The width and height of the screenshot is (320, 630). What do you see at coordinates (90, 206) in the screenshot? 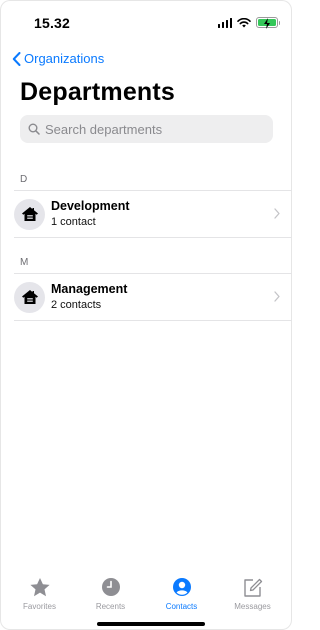
I see `department-name: Development` at bounding box center [90, 206].